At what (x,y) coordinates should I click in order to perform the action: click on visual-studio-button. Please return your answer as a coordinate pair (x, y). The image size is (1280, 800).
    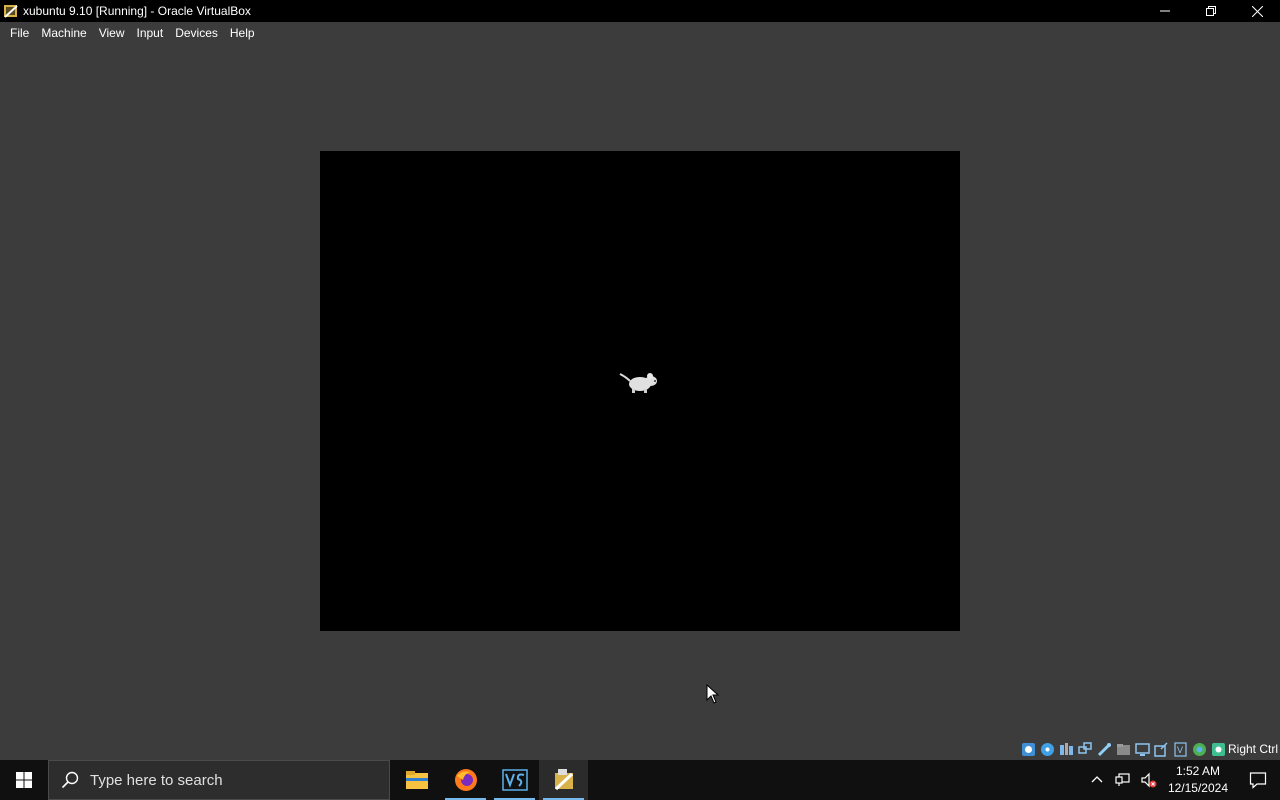
    Looking at the image, I should click on (514, 780).